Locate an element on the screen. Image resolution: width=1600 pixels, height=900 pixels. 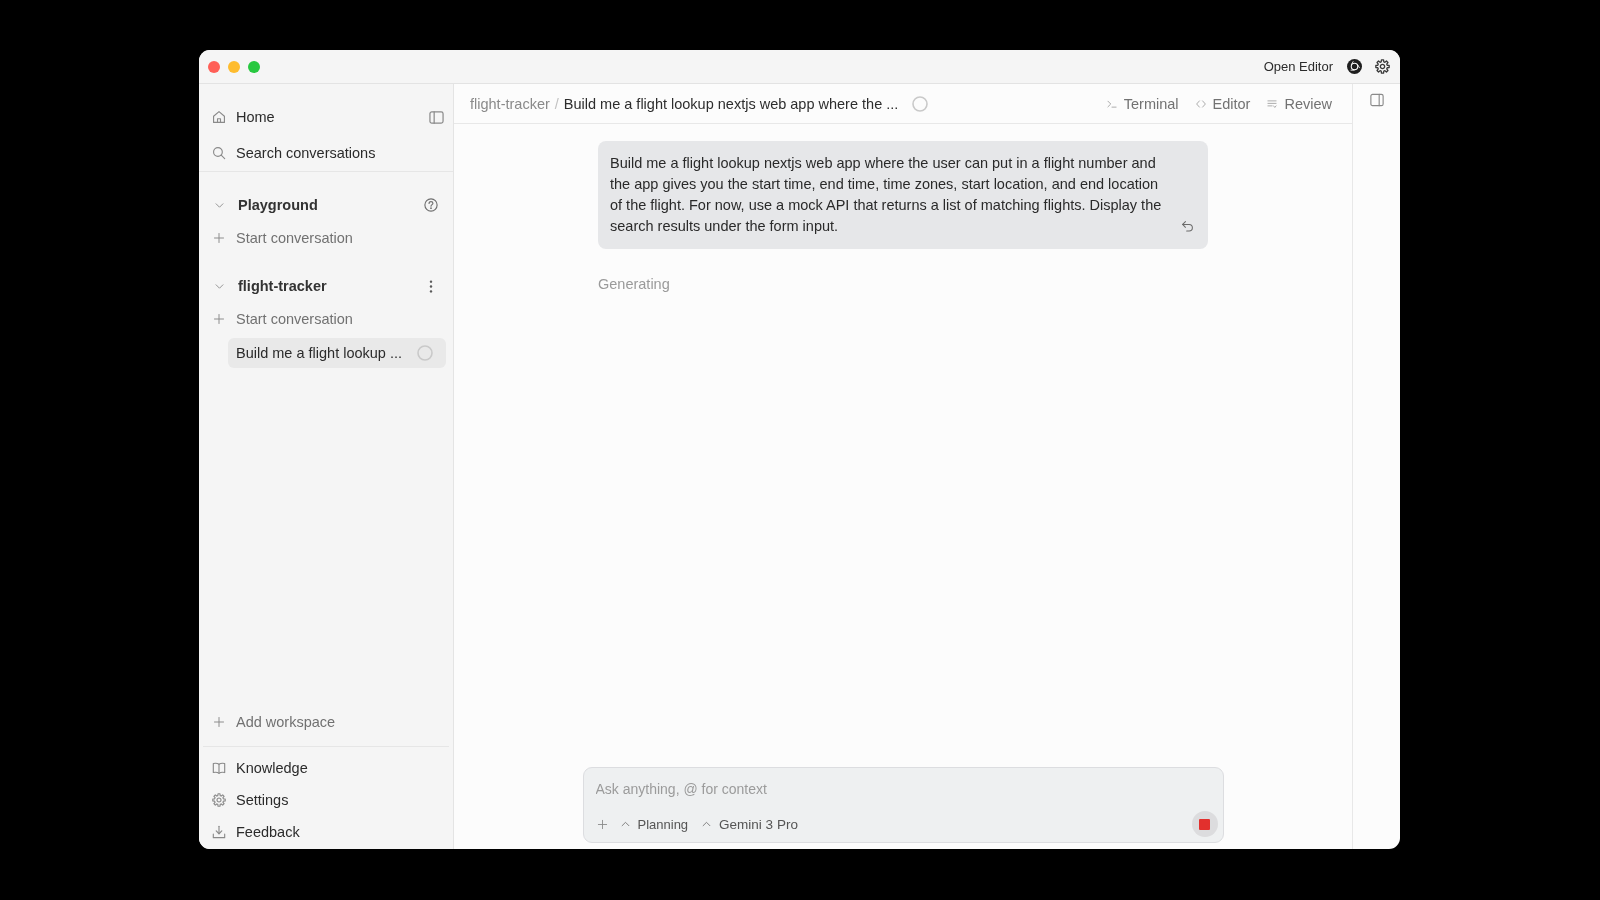
message-composer: Ask anything, @ for context Planning Gemini 3 Pro is located at coordinates (903, 805).